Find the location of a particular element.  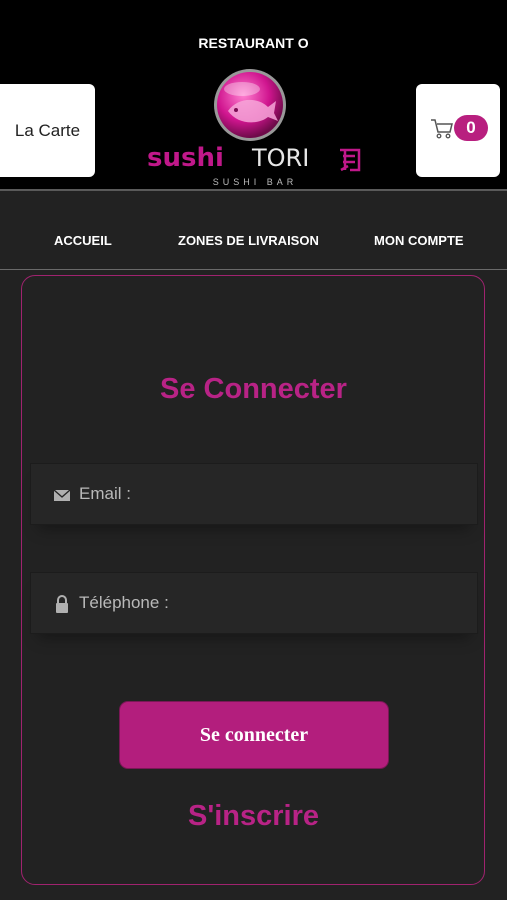

menu-button: La Carte is located at coordinates (47, 130).